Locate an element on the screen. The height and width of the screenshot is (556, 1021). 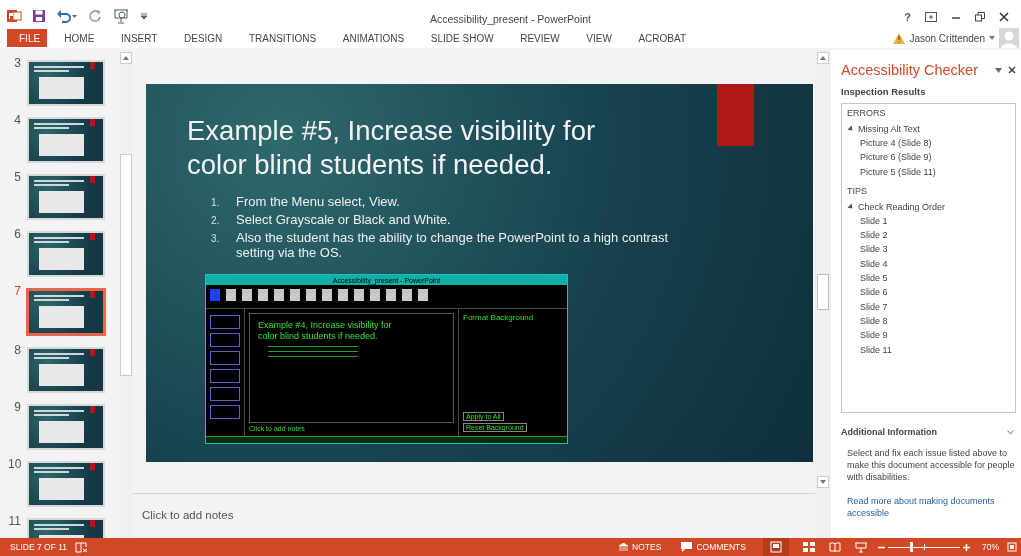
ribbon-tab: REVIEW is located at coordinates (539, 38).